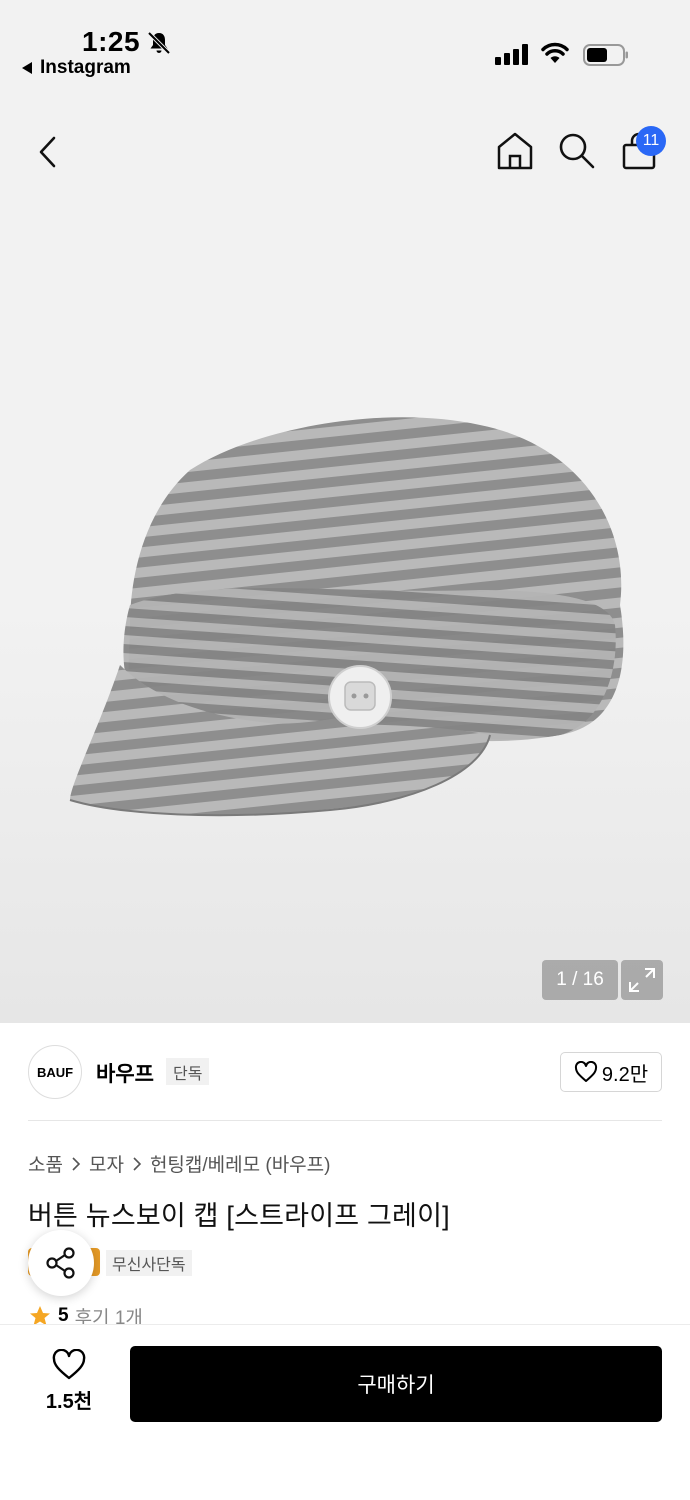 The height and width of the screenshot is (1500, 690). What do you see at coordinates (149, 1263) in the screenshot?
I see `musinsa-exclusive-tag: 무신사단독` at bounding box center [149, 1263].